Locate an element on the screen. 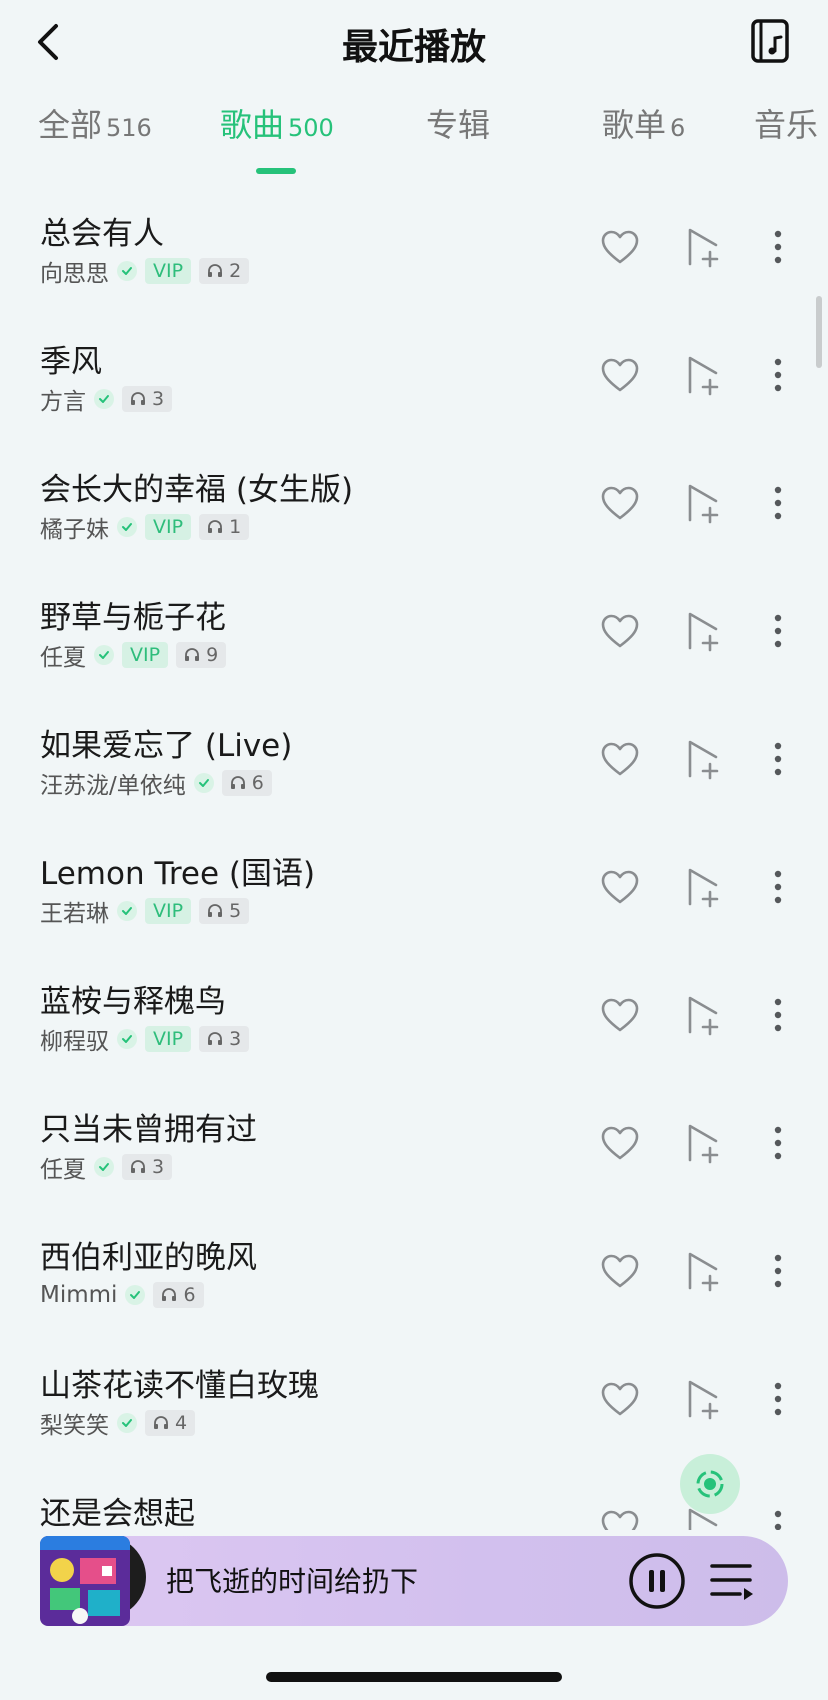  locate-current-song-button is located at coordinates (710, 1484).